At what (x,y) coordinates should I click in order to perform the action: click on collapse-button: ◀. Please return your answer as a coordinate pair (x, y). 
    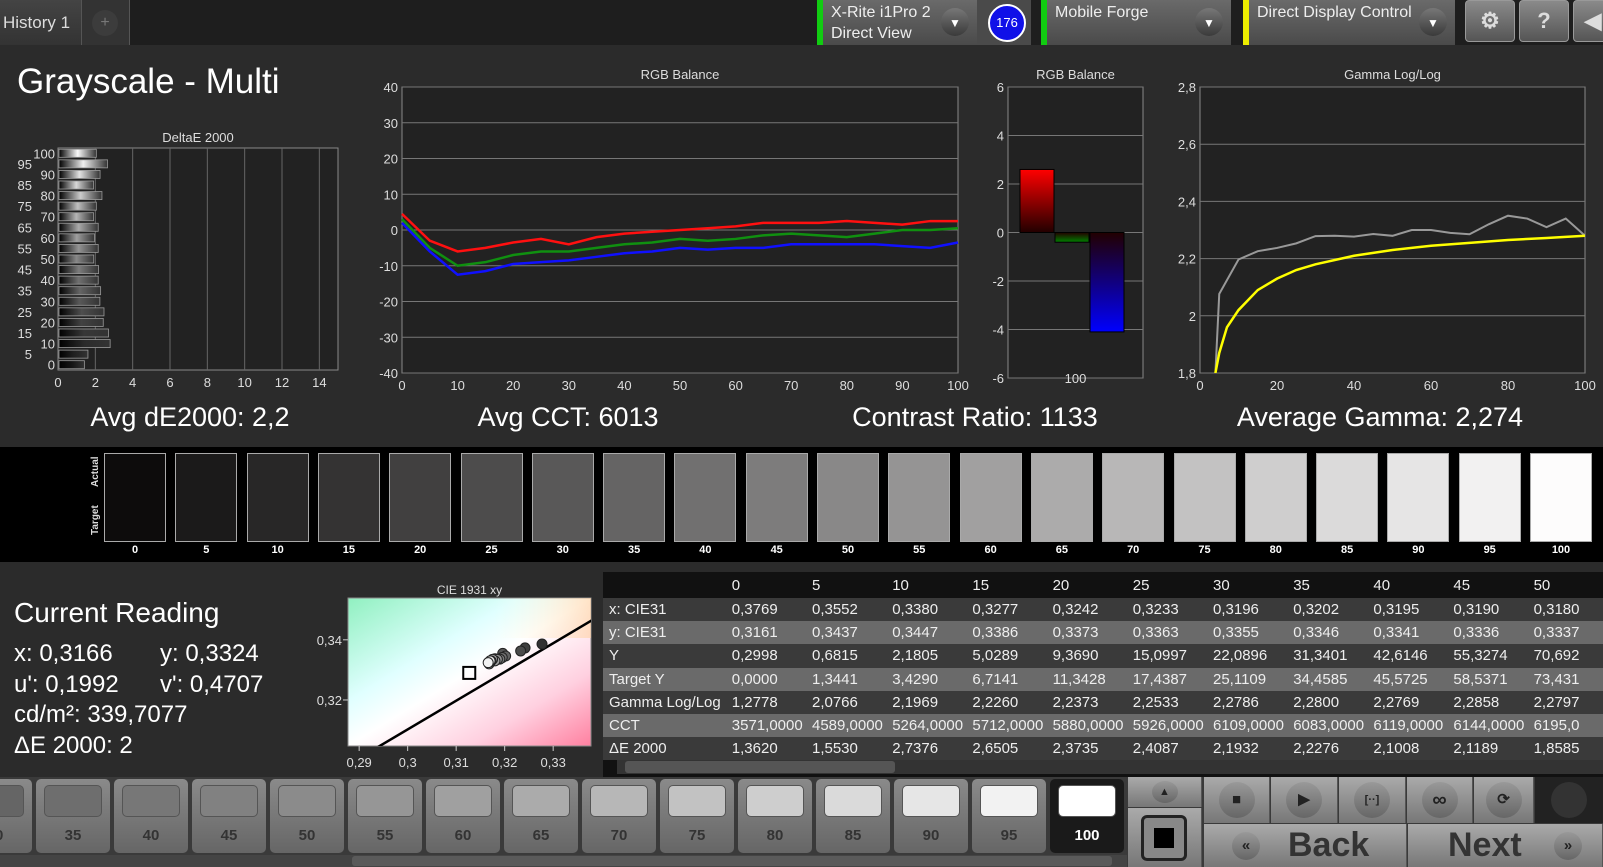
    Looking at the image, I should click on (1588, 21).